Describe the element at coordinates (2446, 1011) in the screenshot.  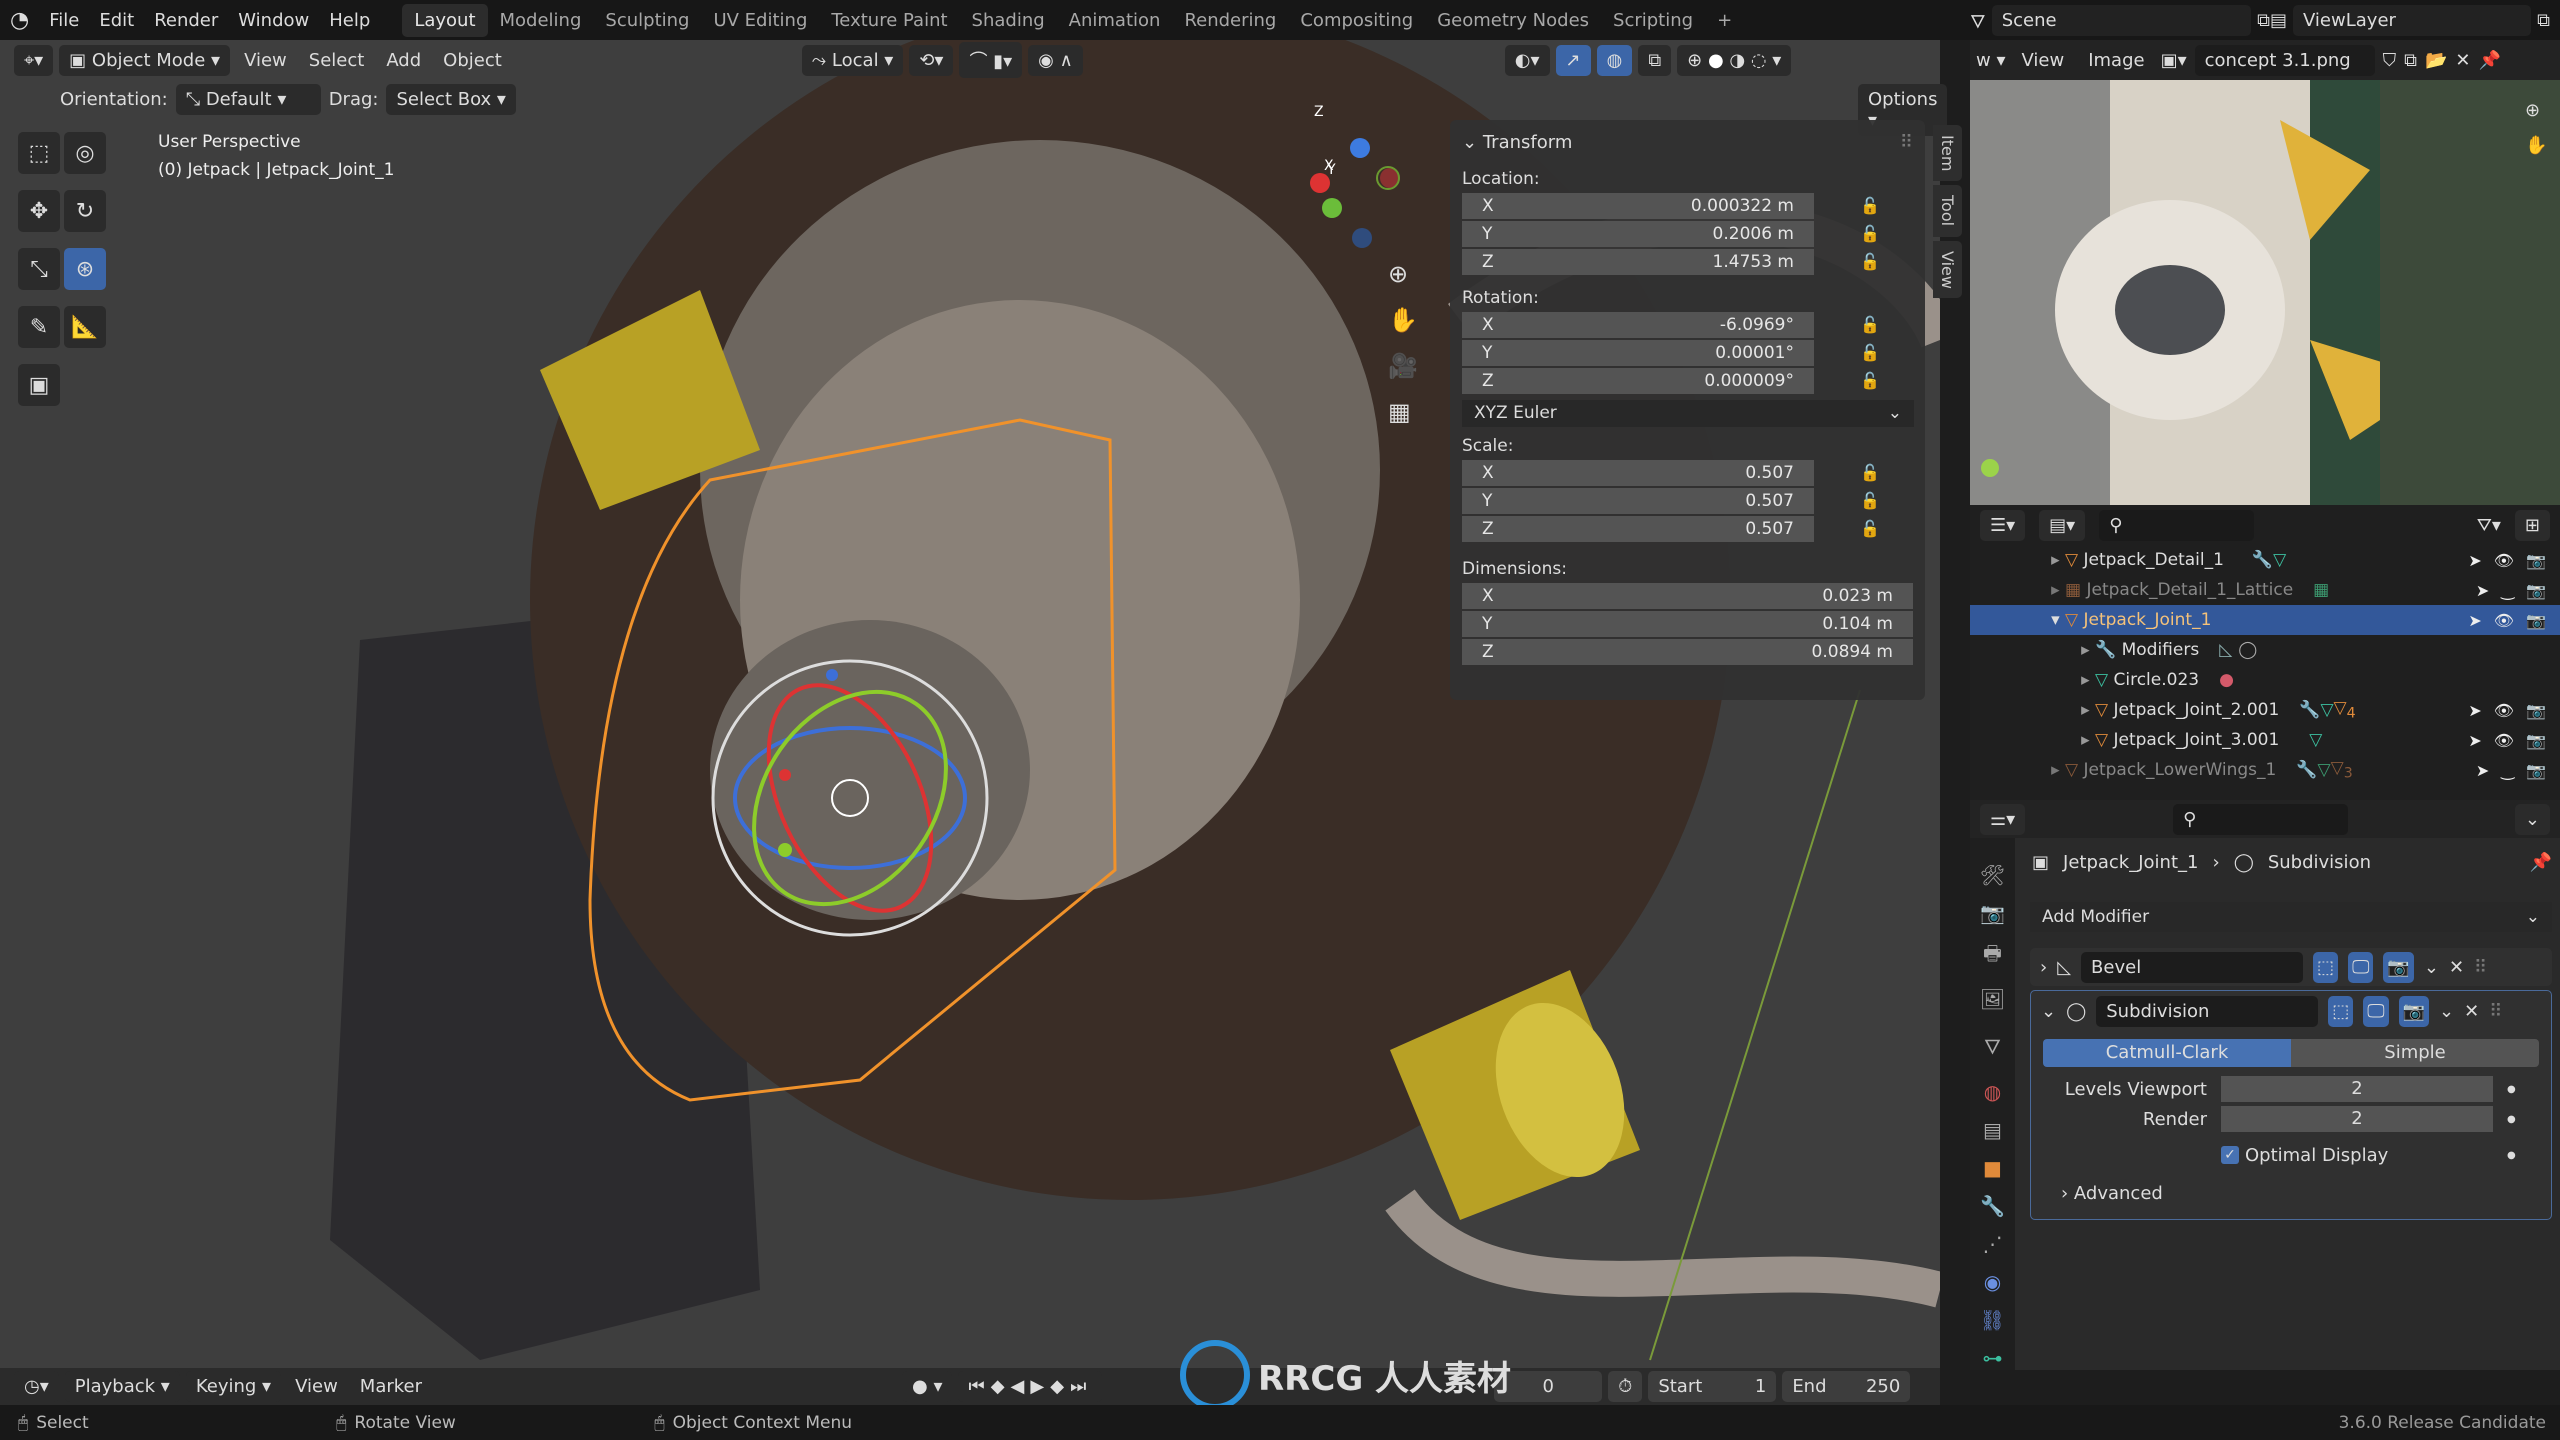
I see `dropdown-chevron-icon: ⌄` at that location.